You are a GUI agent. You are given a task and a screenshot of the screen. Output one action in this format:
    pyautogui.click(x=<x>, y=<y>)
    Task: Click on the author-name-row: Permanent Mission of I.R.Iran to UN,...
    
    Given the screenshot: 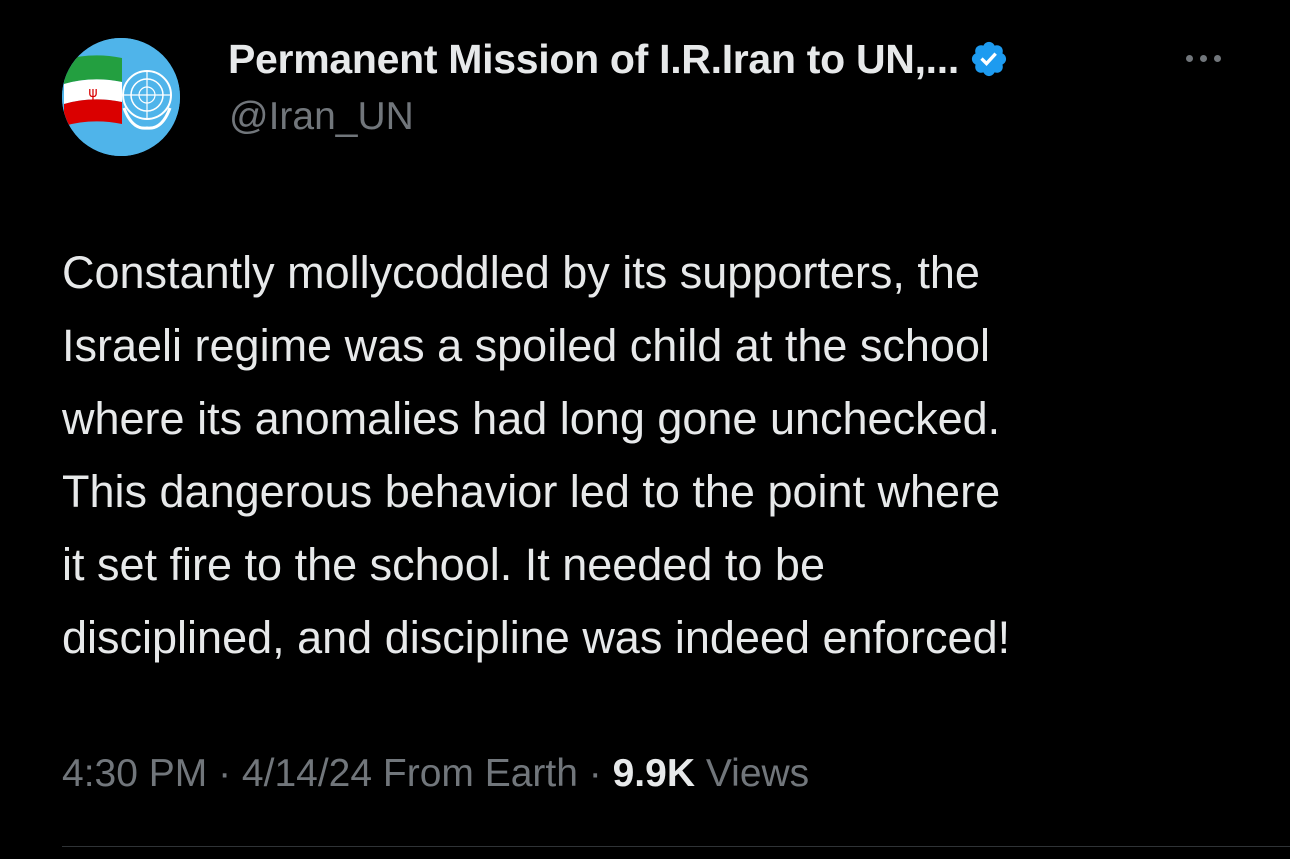 What is the action you would take?
    pyautogui.click(x=618, y=59)
    